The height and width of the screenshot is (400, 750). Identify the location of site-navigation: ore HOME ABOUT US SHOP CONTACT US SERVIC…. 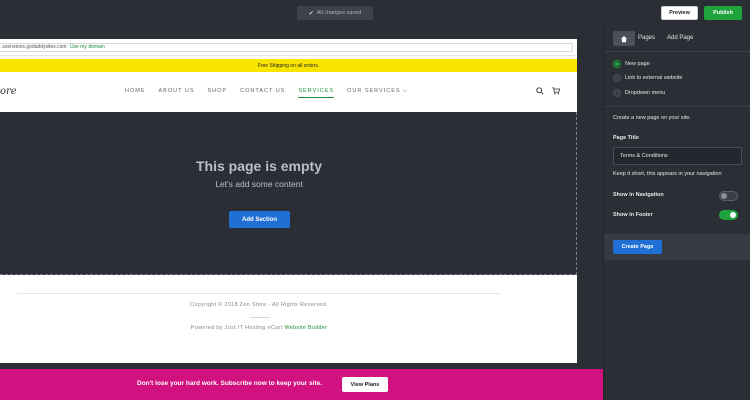
(288, 92).